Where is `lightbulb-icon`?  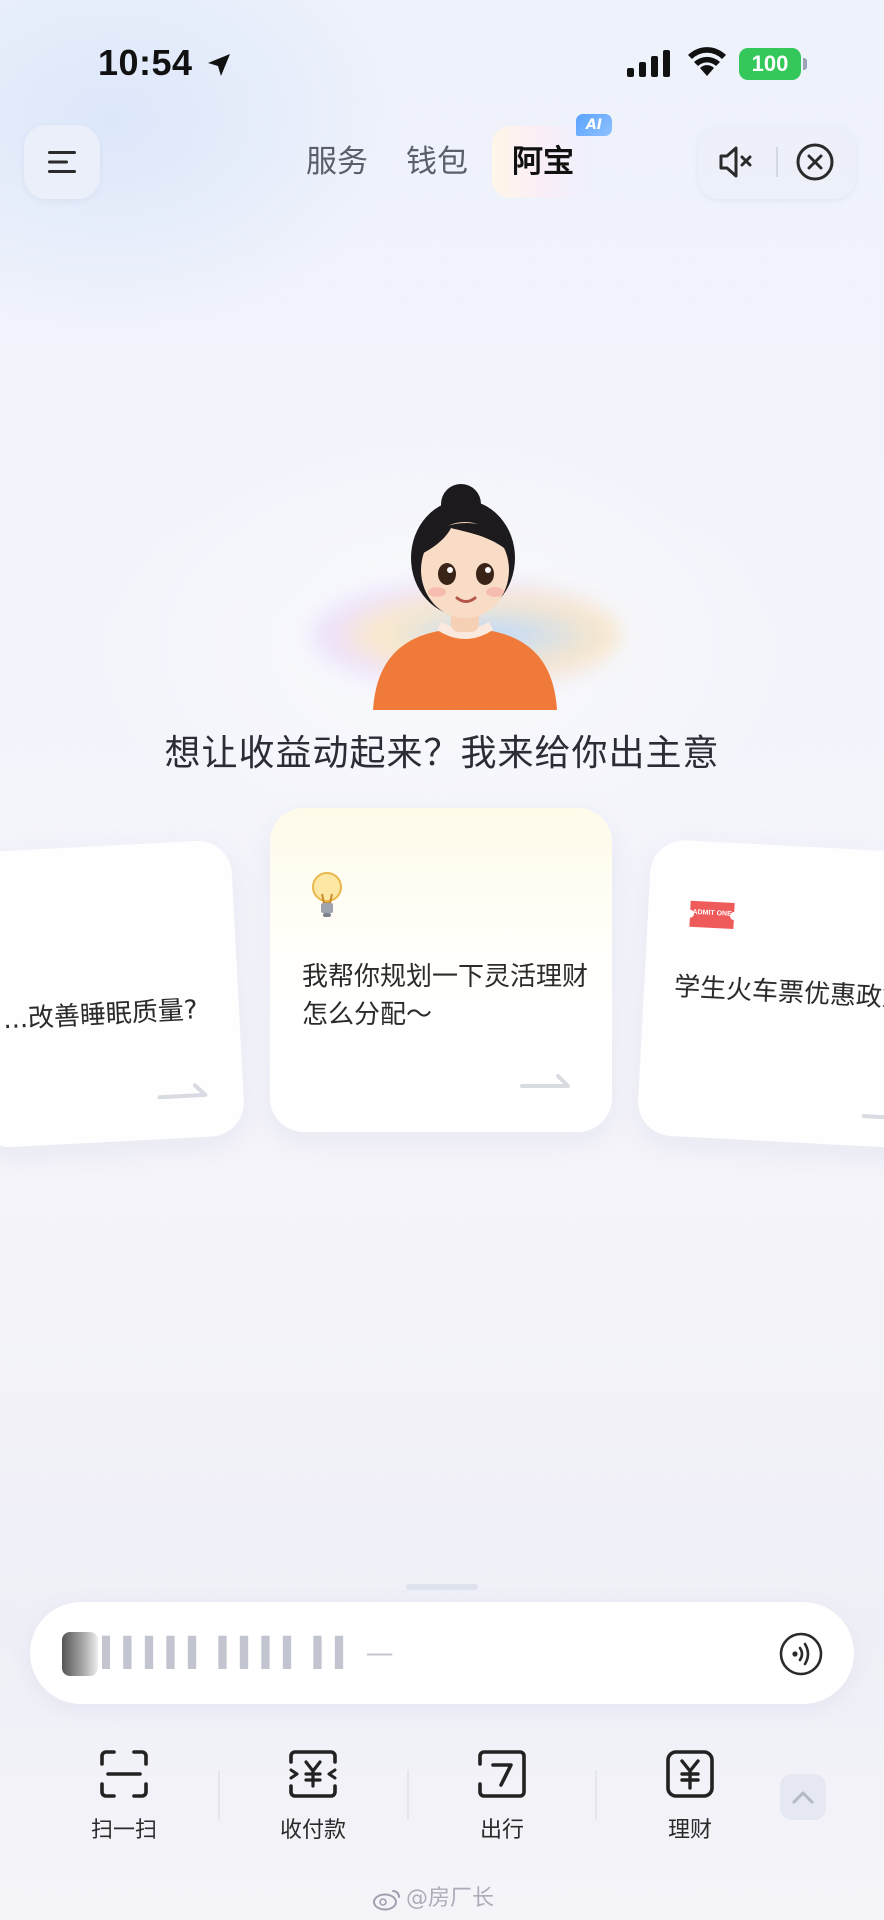 lightbulb-icon is located at coordinates (327, 894).